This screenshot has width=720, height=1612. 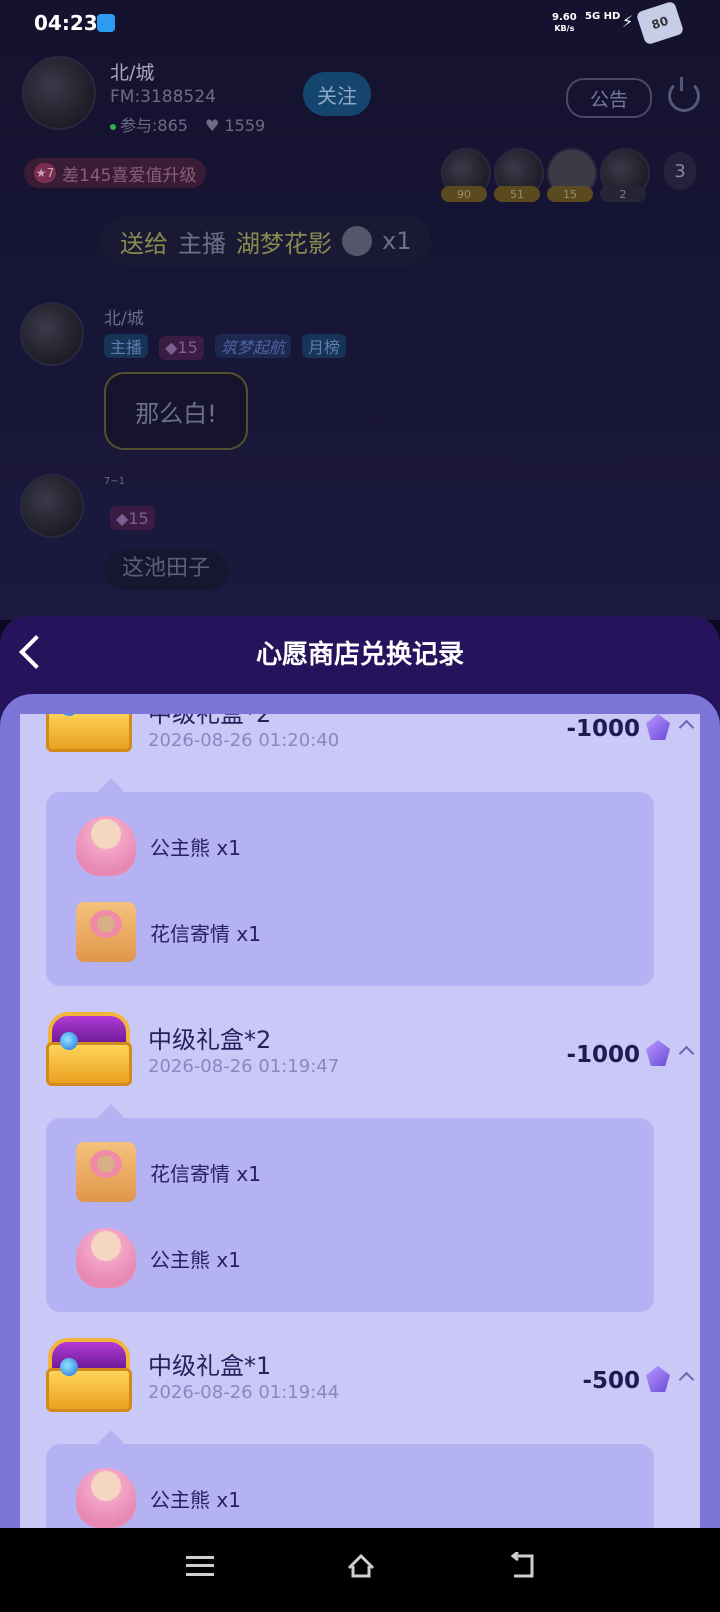 What do you see at coordinates (66, 23) in the screenshot?
I see `status-time: 04:23` at bounding box center [66, 23].